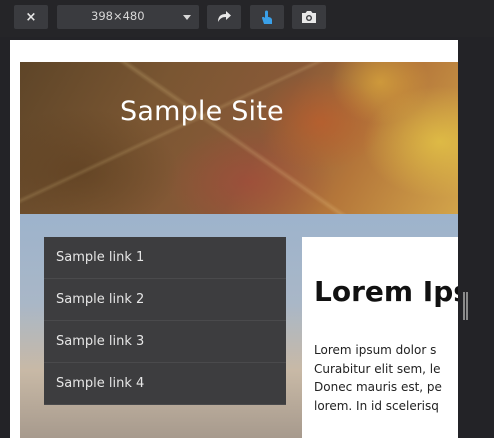  I want to click on rotate-icon, so click(224, 16).